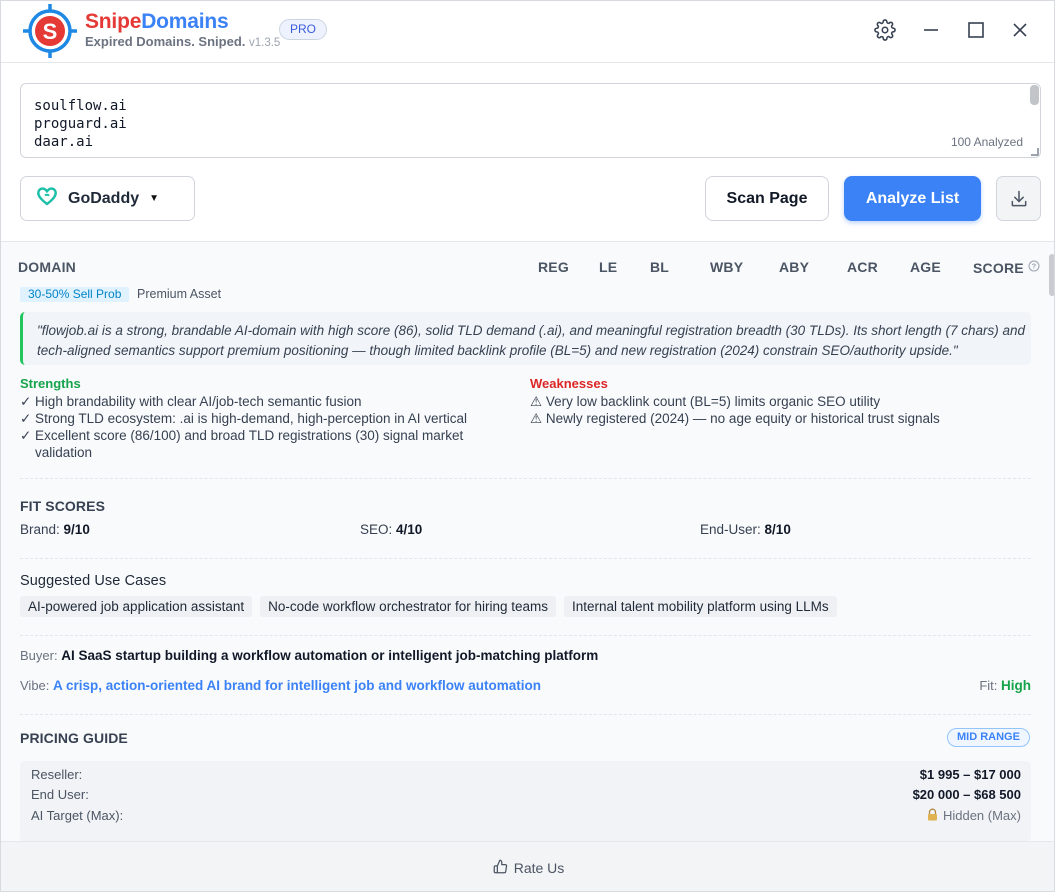  I want to click on pro-badge: PRO, so click(303, 29).